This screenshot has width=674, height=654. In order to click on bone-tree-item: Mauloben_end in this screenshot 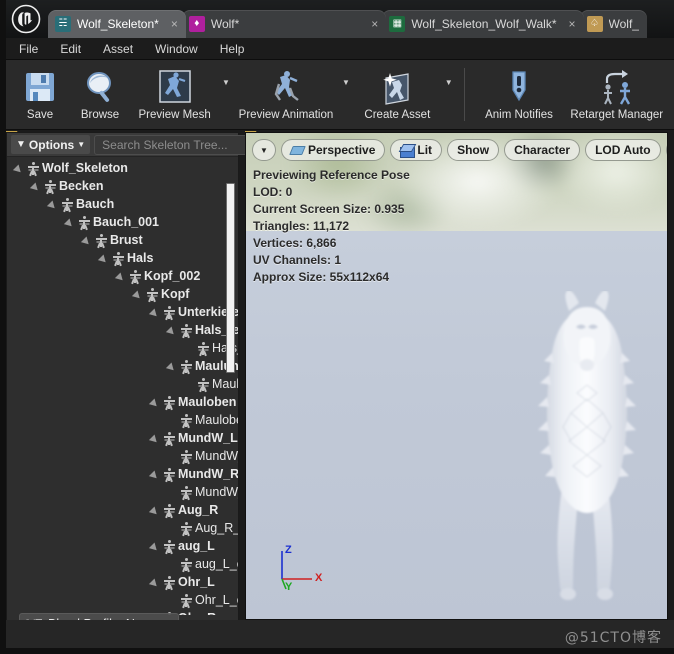, I will do `click(122, 420)`.